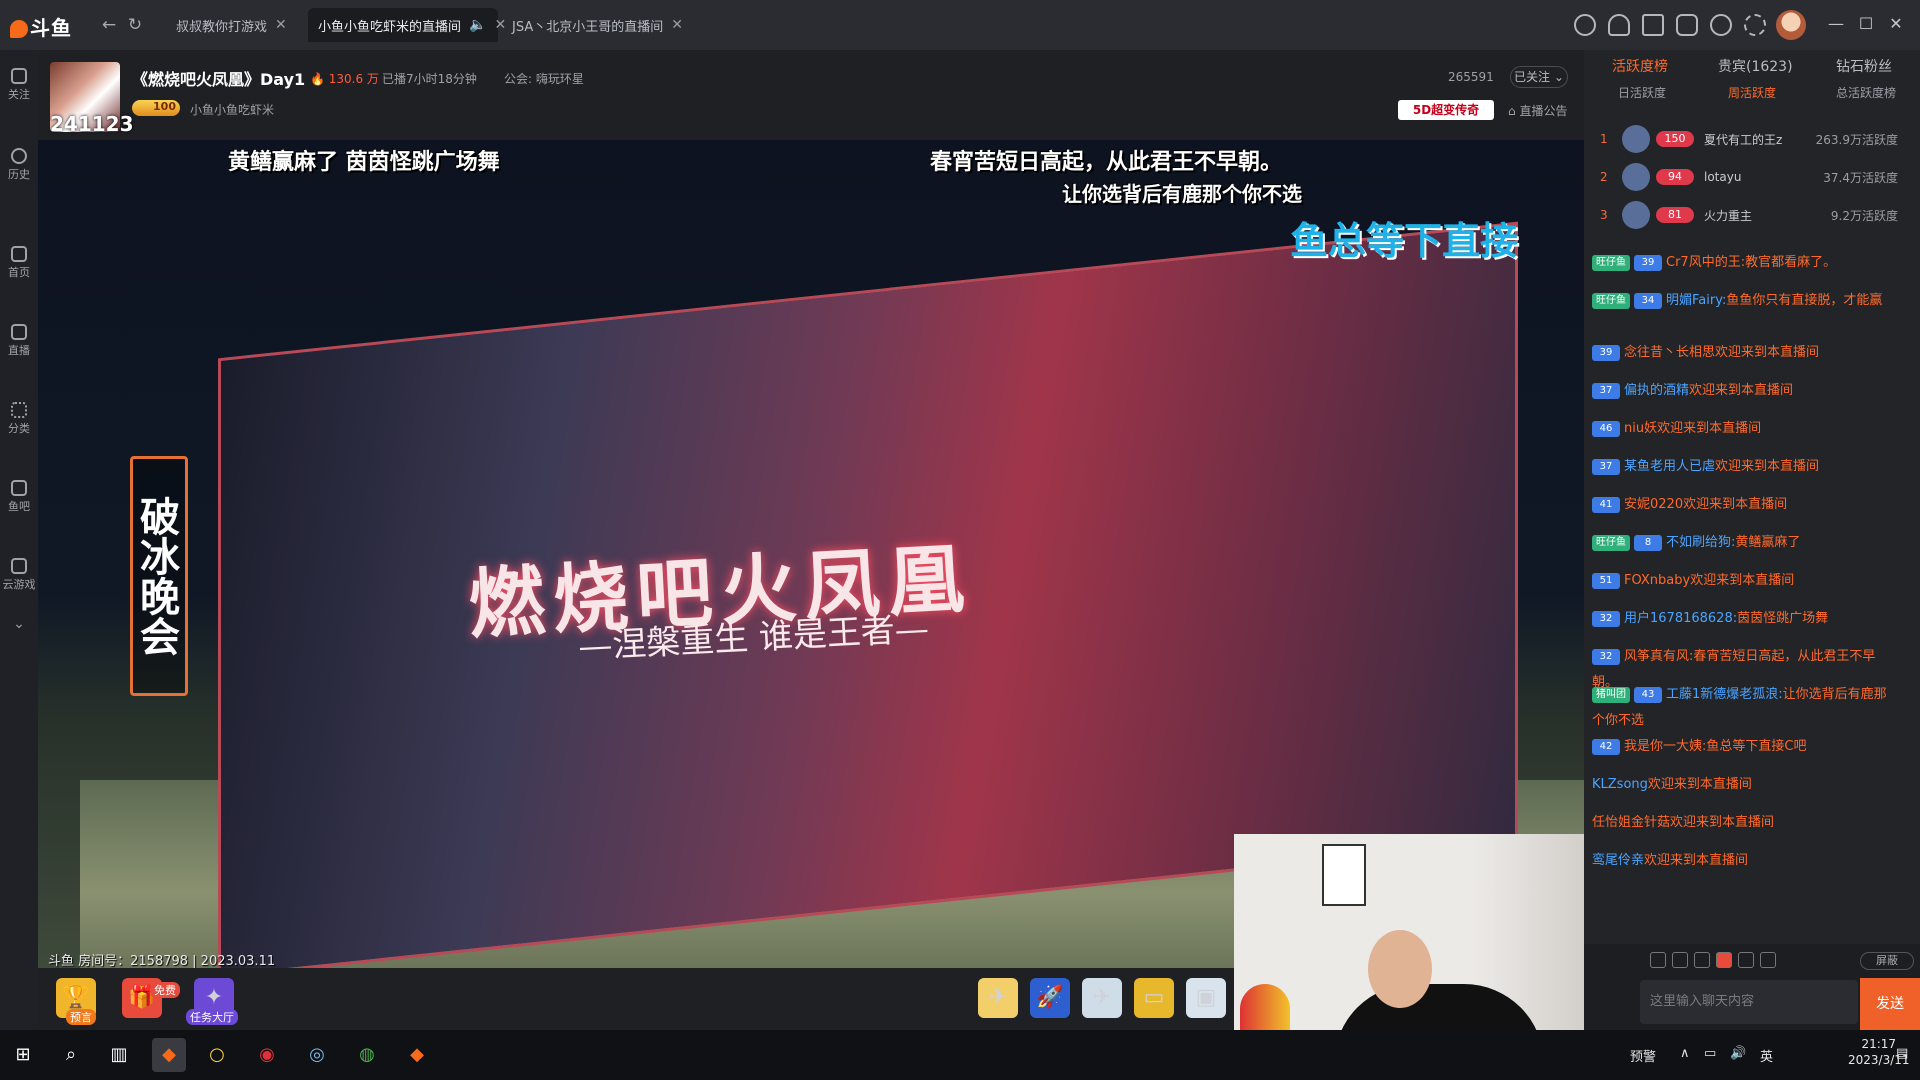 This screenshot has width=1920, height=1080. Describe the element at coordinates (1741, 581) in the screenshot. I see `chat-message: 51 FOXnbaby欢迎来到本直播间` at that location.